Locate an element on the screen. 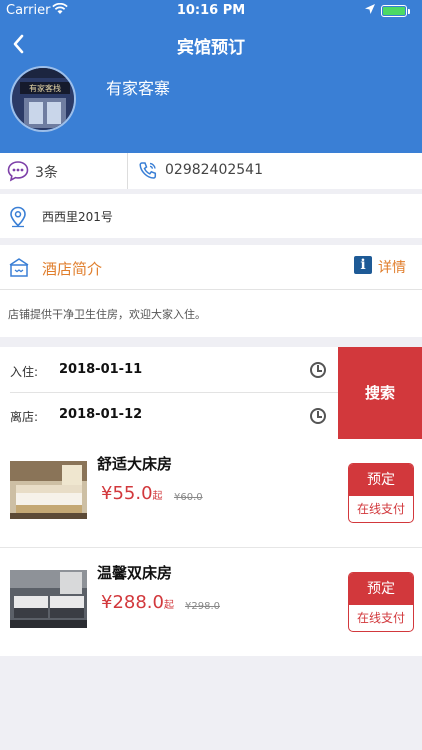  original-price: ¥60.0 is located at coordinates (188, 497).